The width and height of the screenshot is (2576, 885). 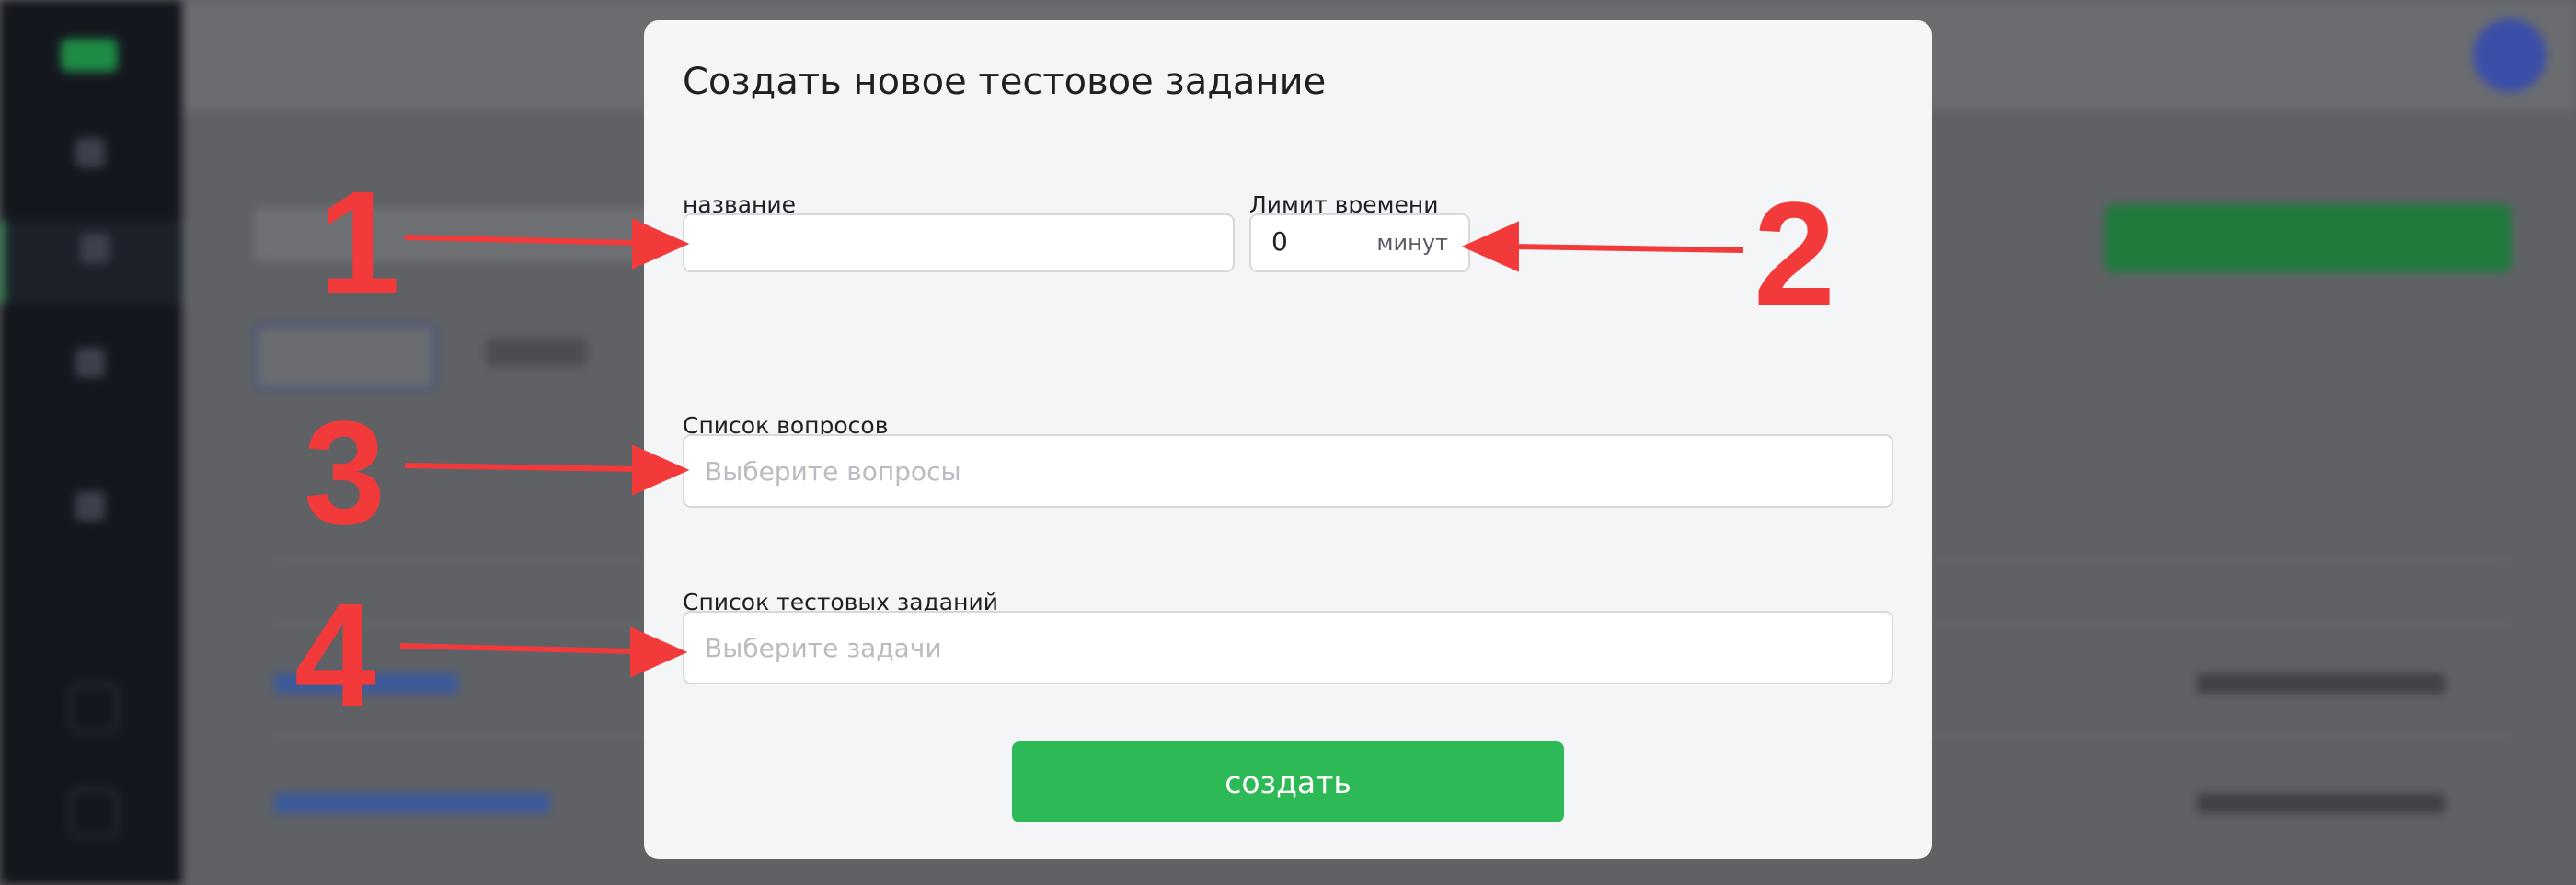 What do you see at coordinates (1794, 253) in the screenshot?
I see `annotation-number-2: 2` at bounding box center [1794, 253].